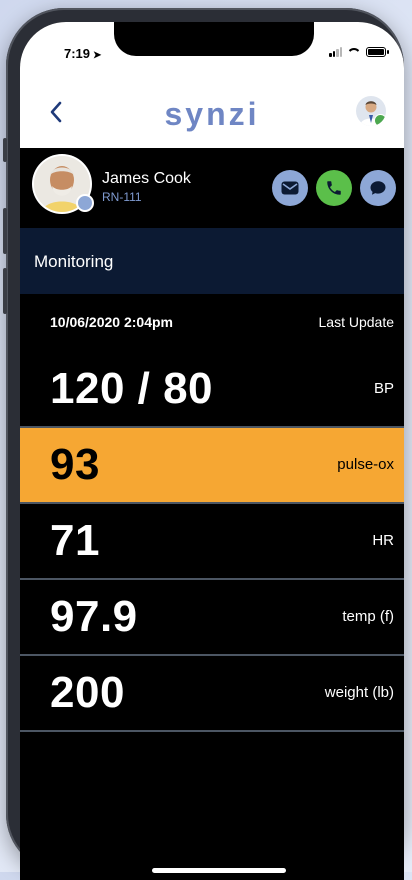  Describe the element at coordinates (383, 388) in the screenshot. I see `vital-label: BP` at that location.